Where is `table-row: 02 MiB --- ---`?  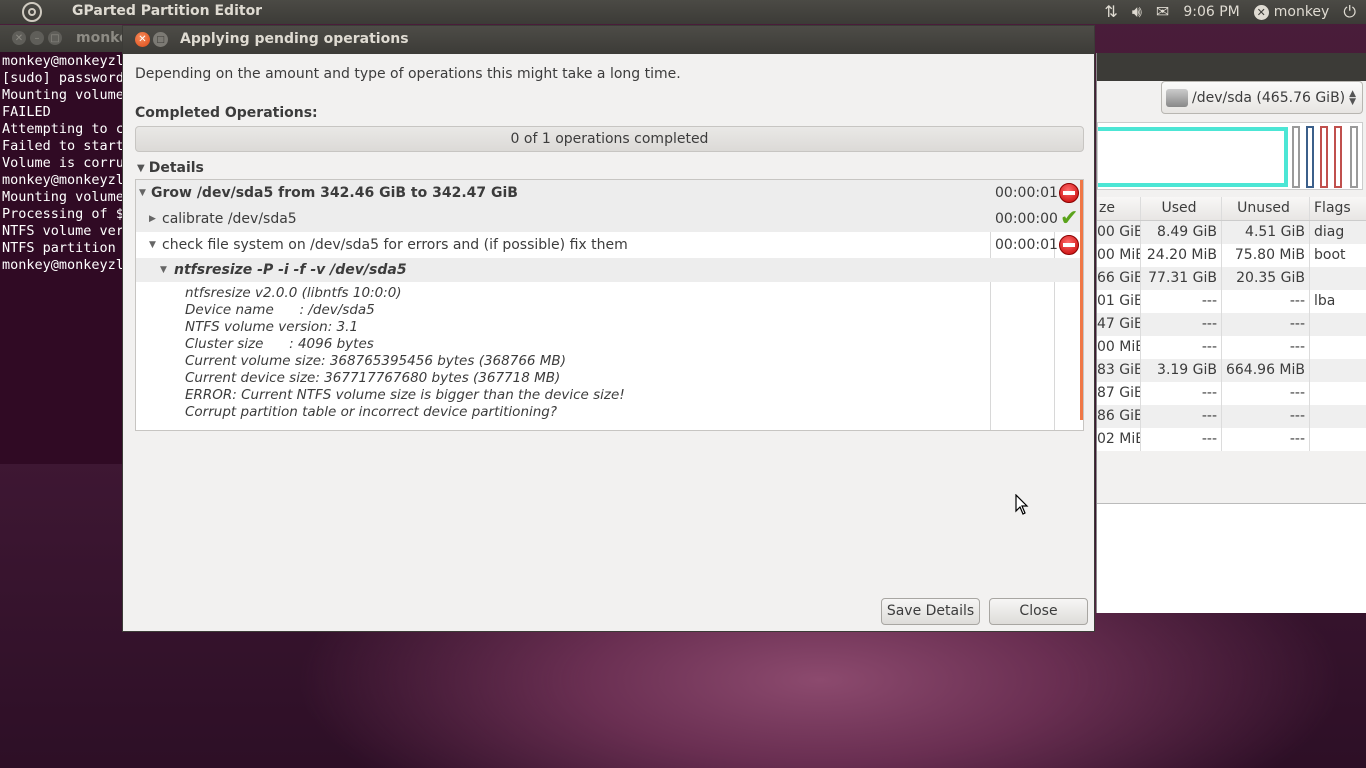 table-row: 02 MiB --- --- is located at coordinates (1231, 439).